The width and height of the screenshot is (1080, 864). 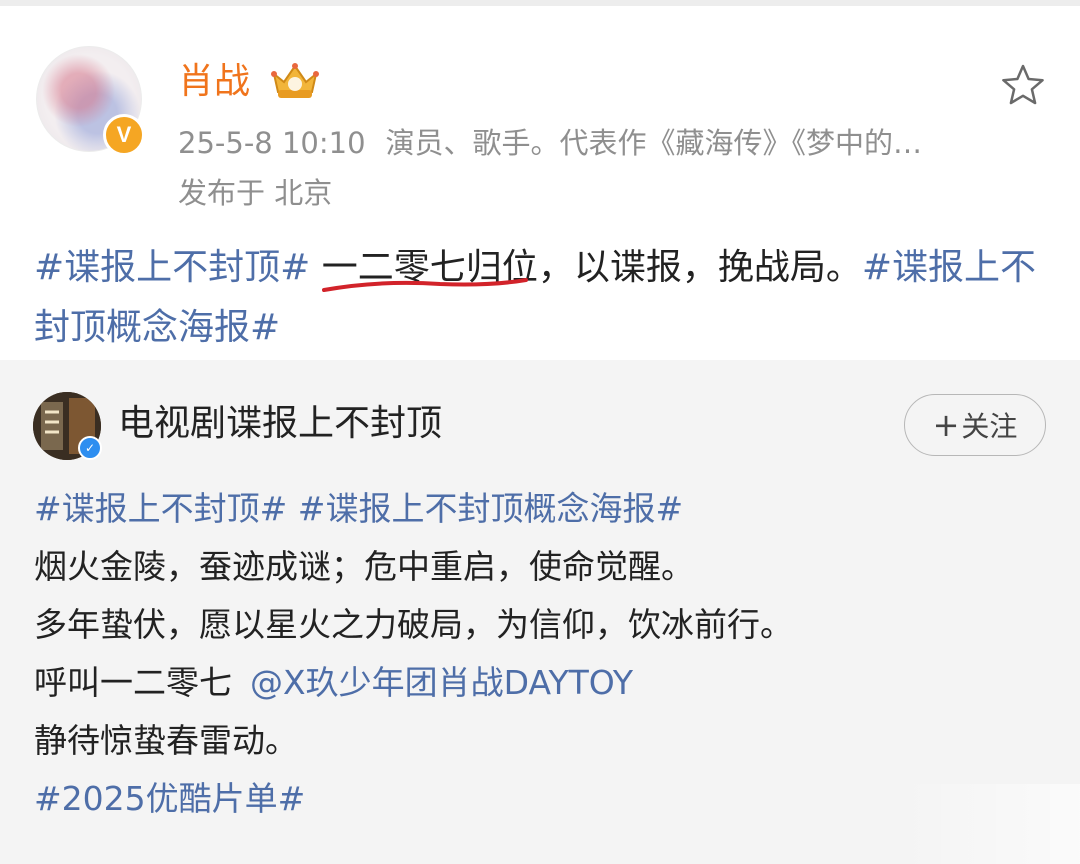 What do you see at coordinates (990, 824) in the screenshot?
I see `watermark-fade` at bounding box center [990, 824].